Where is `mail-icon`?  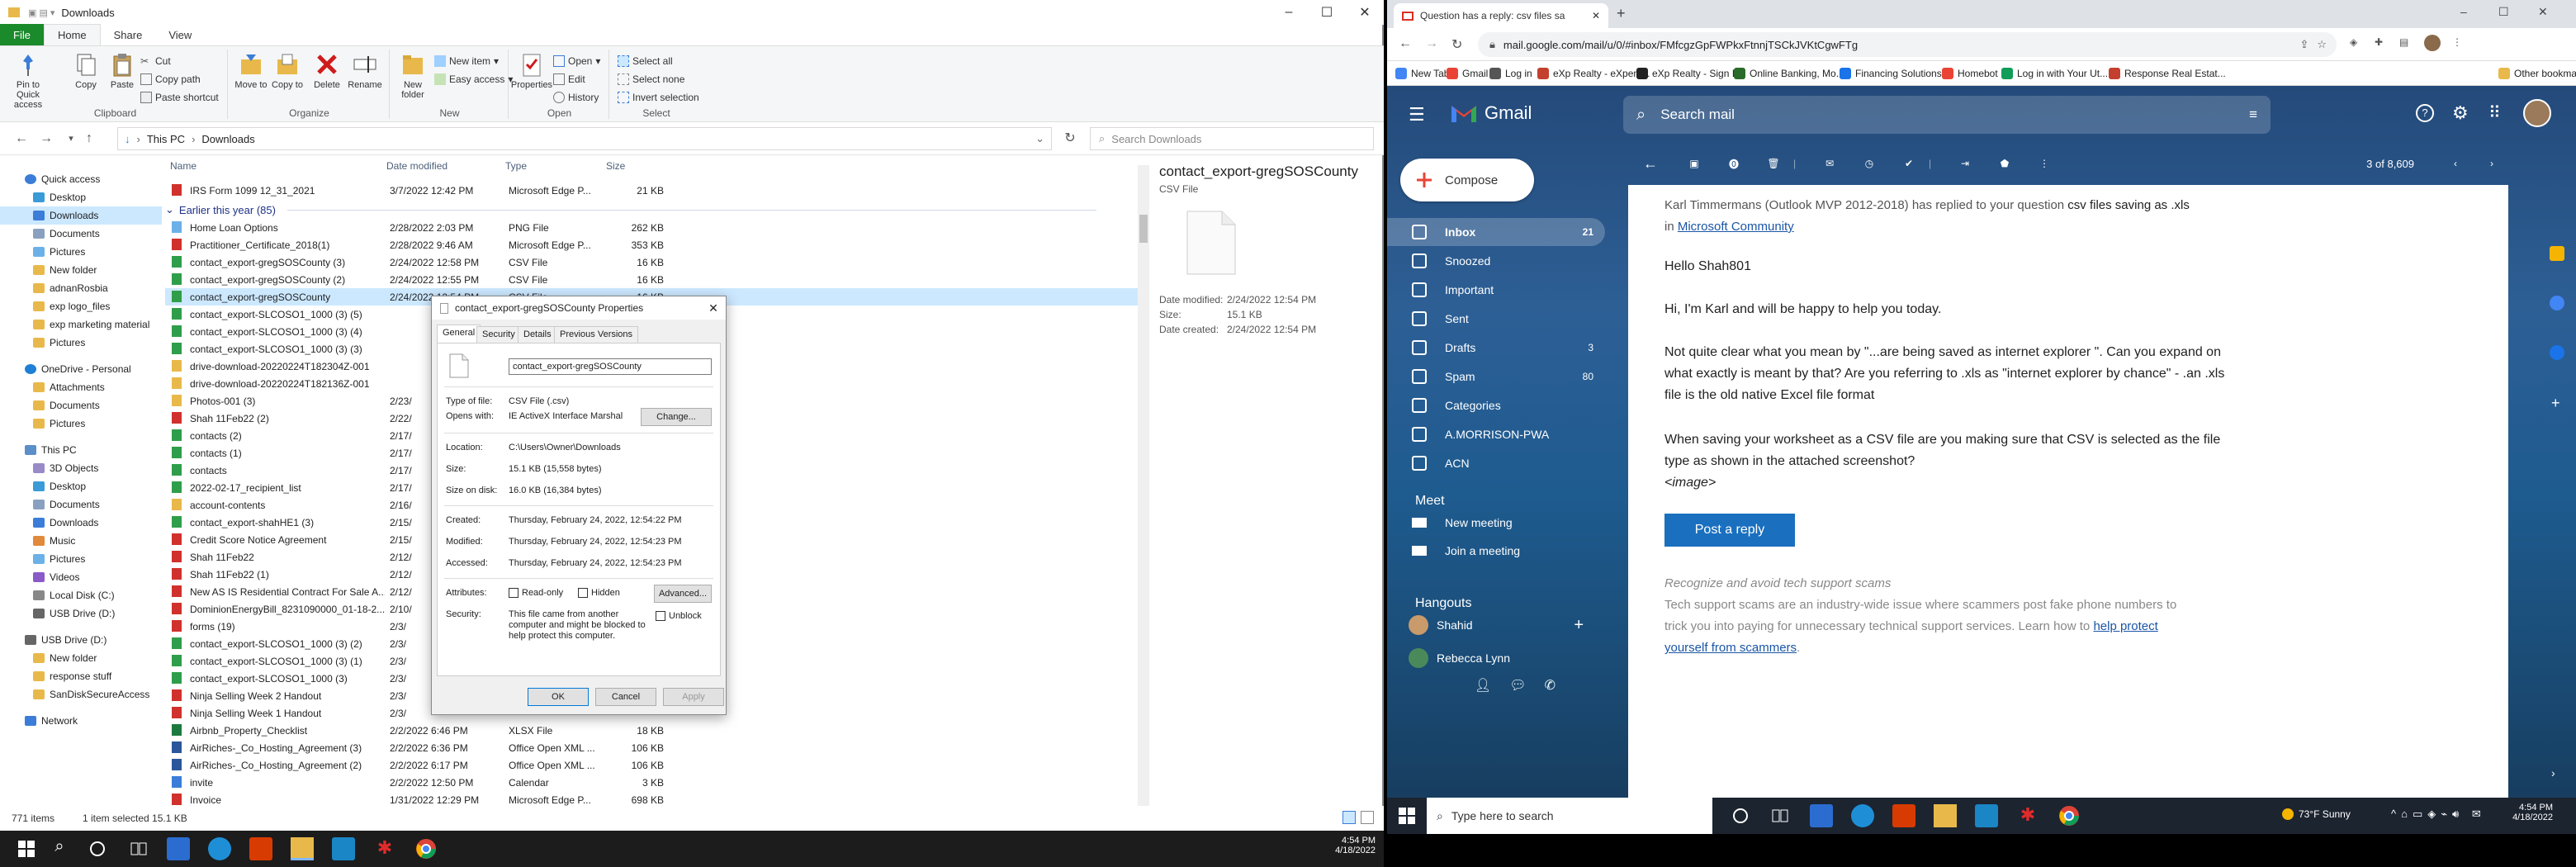 mail-icon is located at coordinates (1821, 815).